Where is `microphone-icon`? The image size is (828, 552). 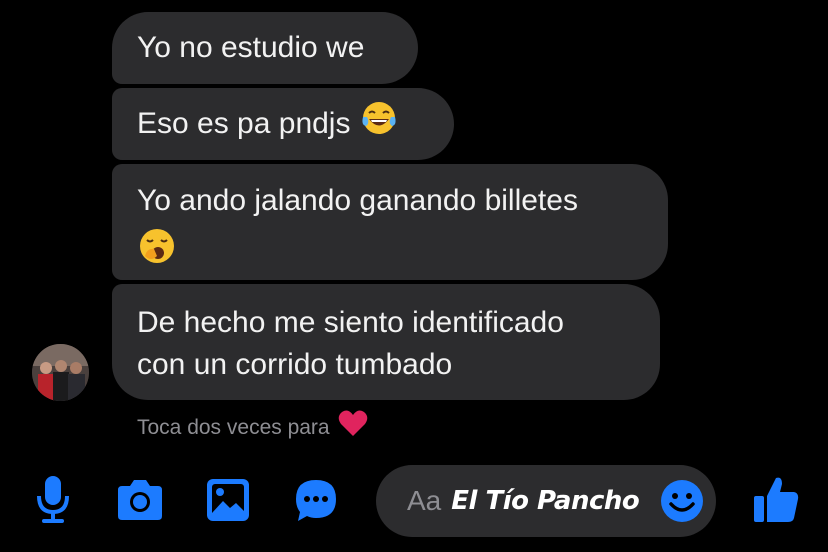
microphone-icon is located at coordinates (53, 501).